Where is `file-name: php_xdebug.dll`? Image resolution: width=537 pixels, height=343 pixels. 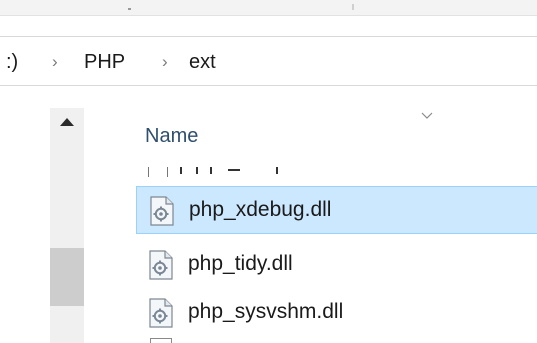 file-name: php_xdebug.dll is located at coordinates (260, 209).